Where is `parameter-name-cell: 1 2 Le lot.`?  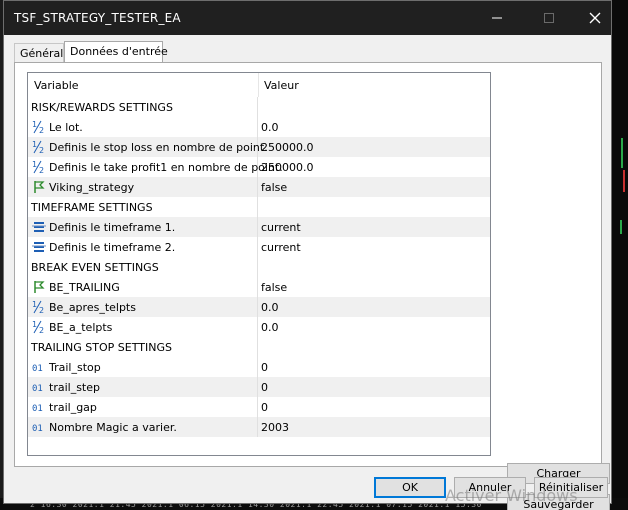 parameter-name-cell: 1 2 Le lot. is located at coordinates (143, 127).